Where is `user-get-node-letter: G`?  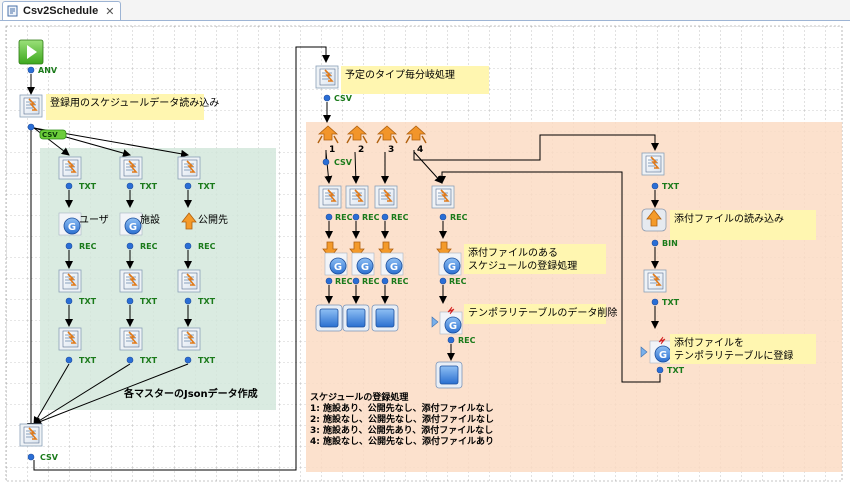
user-get-node-letter: G is located at coordinates (72, 227).